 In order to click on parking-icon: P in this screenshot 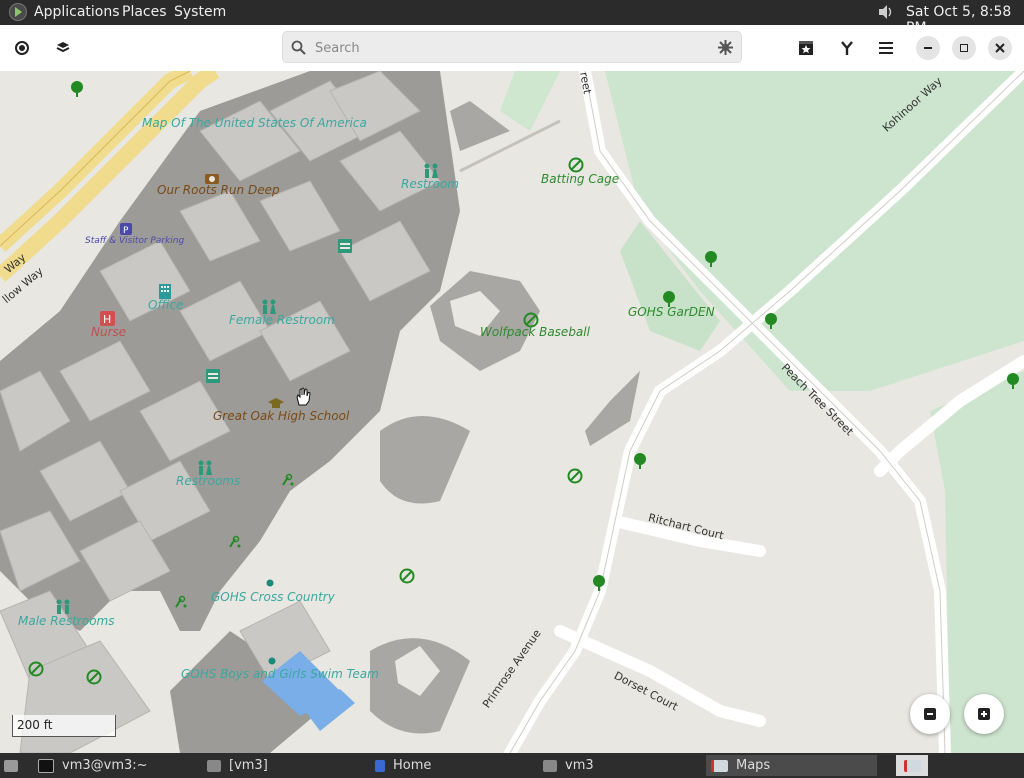, I will do `click(126, 229)`.